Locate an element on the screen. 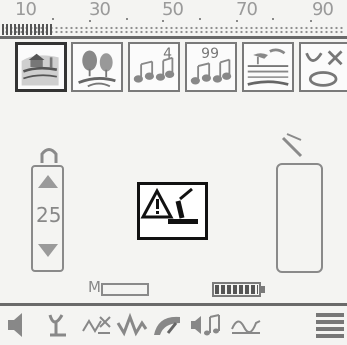 This screenshot has width=347, height=345. gold-icon is located at coordinates (324, 68).